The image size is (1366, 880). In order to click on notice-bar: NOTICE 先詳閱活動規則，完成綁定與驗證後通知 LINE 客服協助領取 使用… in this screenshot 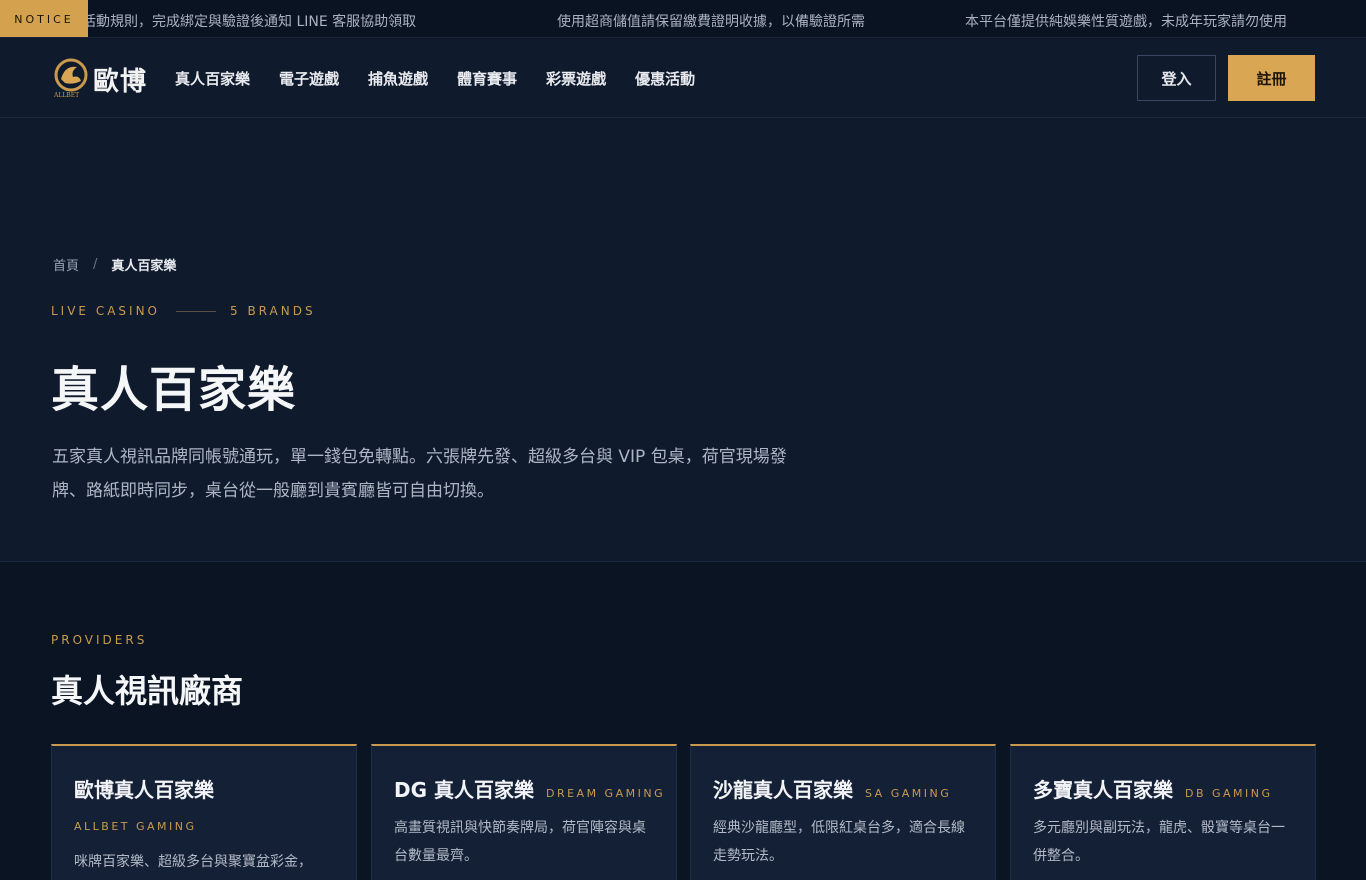, I will do `click(683, 19)`.